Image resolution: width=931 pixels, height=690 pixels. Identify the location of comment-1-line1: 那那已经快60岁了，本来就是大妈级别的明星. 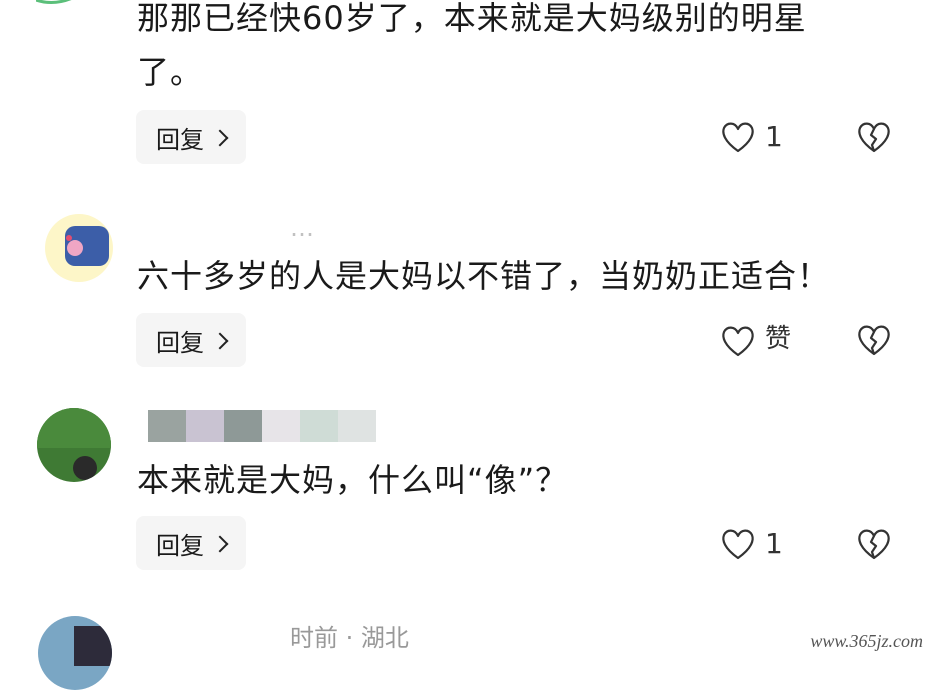
(472, 18).